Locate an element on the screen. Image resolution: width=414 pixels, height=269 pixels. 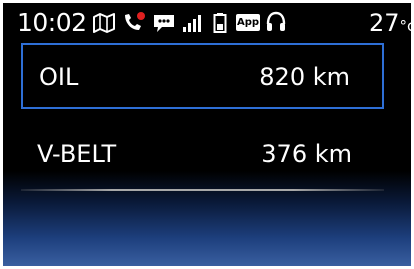
item-label: OIL is located at coordinates (59, 77).